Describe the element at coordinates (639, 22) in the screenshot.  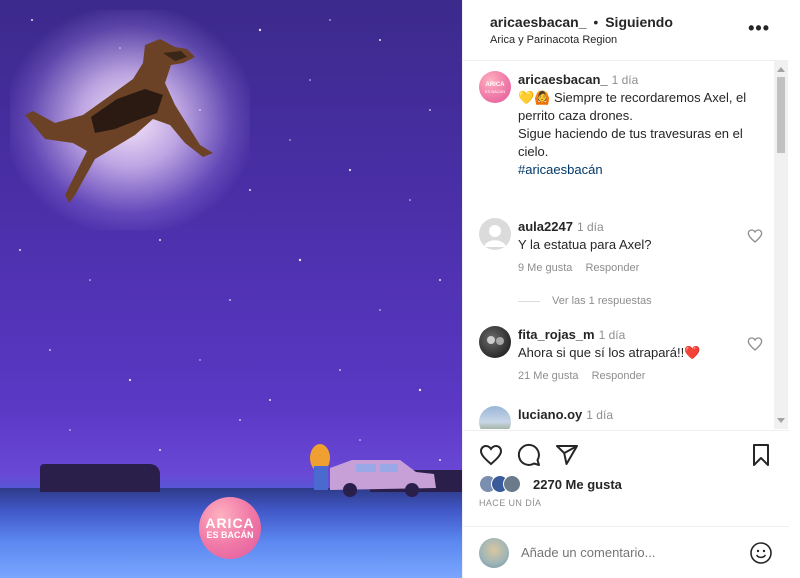
I see `follow-status-button: Siguiendo` at that location.